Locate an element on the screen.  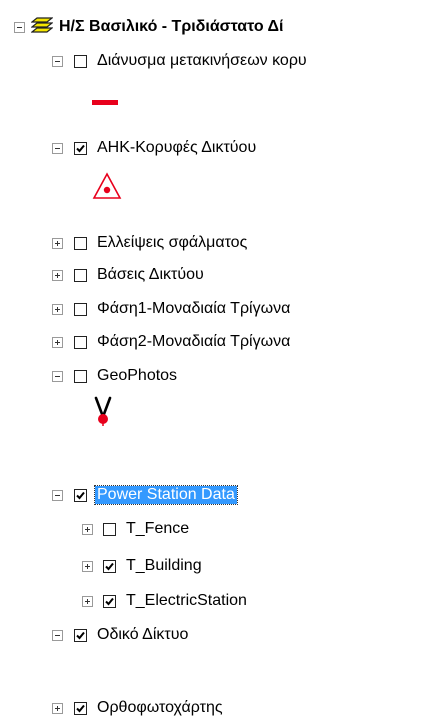
layer-label: Φάση1-Μοναδιαία Τρίγωνα is located at coordinates (193, 309).